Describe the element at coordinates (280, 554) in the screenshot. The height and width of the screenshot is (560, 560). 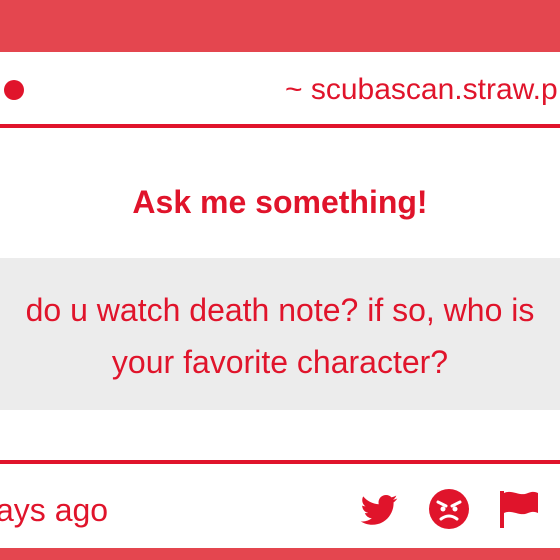
I see `bottom-band` at that location.